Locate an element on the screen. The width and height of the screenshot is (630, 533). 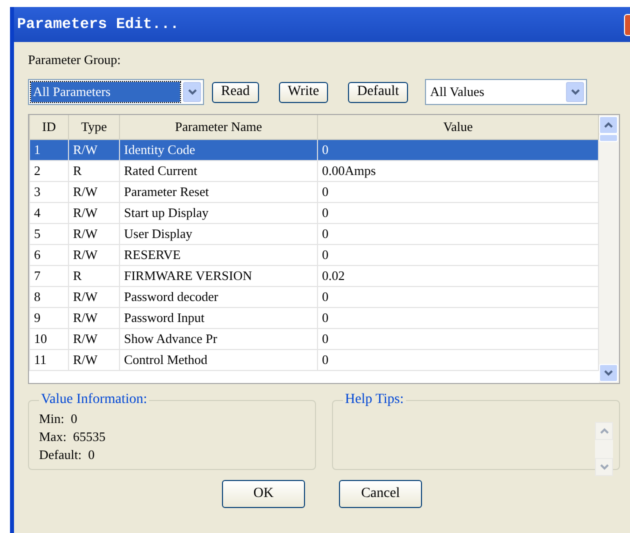
table-cell: 11 is located at coordinates (49, 360).